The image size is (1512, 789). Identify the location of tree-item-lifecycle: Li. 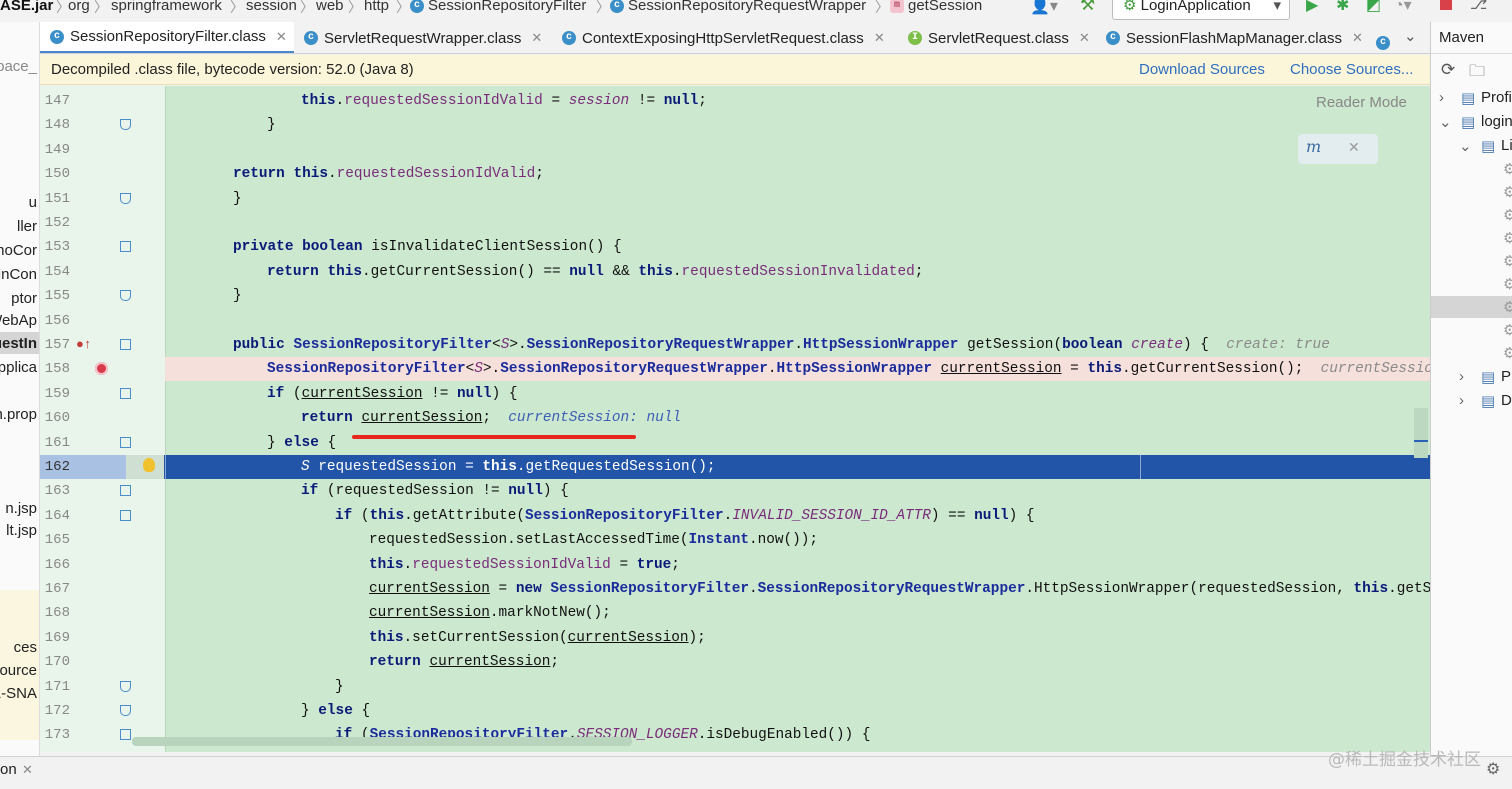
(1506, 145).